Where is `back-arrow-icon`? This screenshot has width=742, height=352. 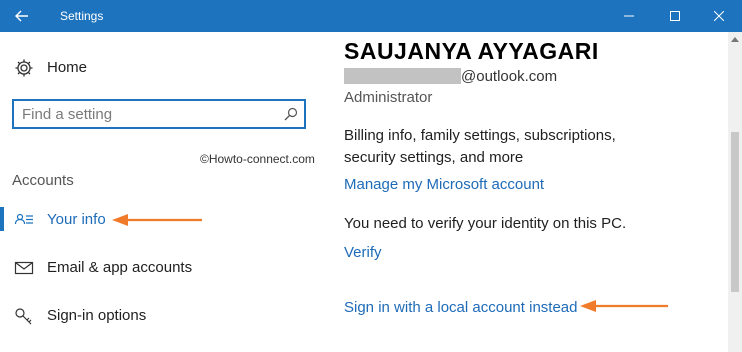
back-arrow-icon is located at coordinates (21, 16).